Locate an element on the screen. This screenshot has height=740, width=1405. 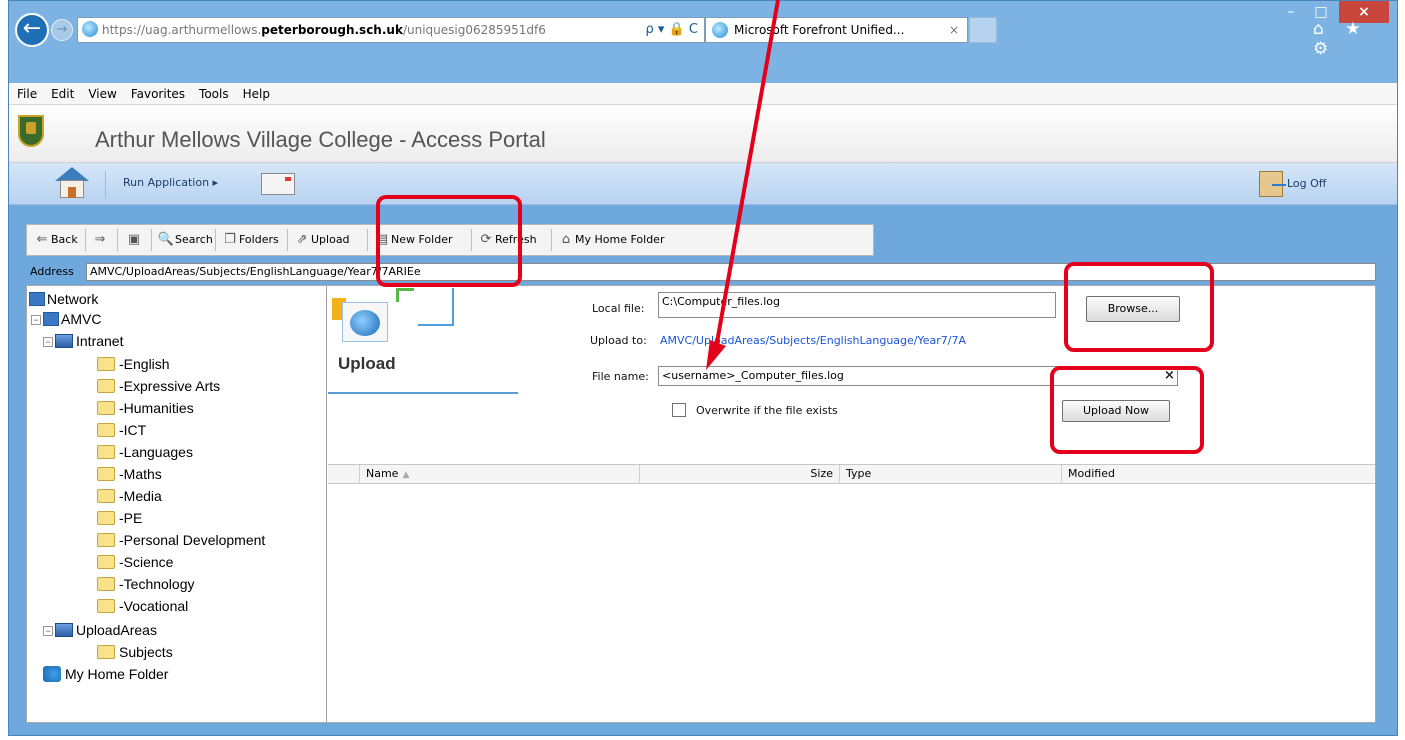
forward-button: ⇒ is located at coordinates (100, 240).